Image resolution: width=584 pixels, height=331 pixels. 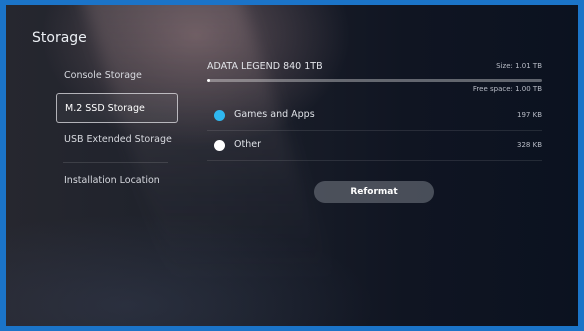 I want to click on games-and-apps-dot-icon, so click(x=219, y=115).